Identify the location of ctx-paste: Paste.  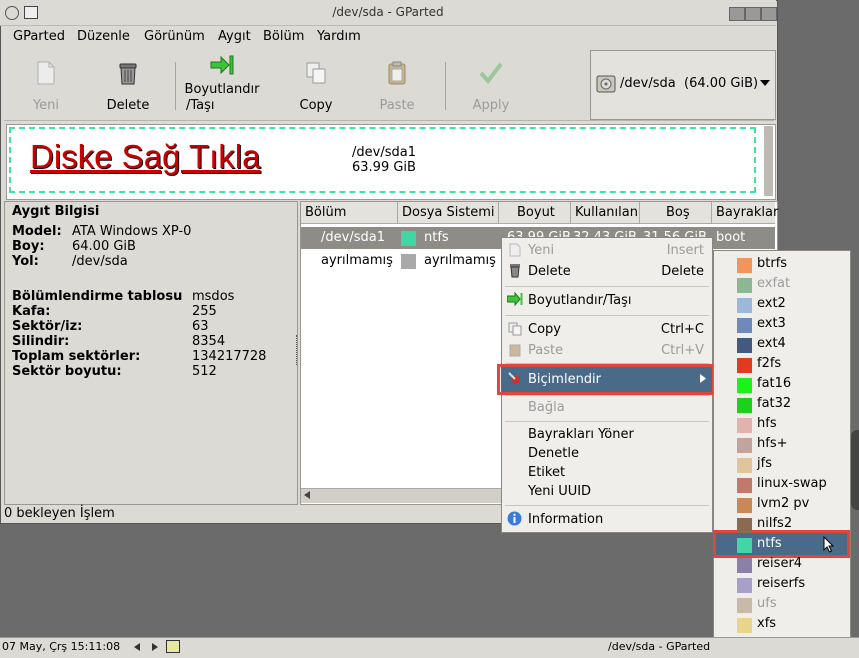
(545, 350).